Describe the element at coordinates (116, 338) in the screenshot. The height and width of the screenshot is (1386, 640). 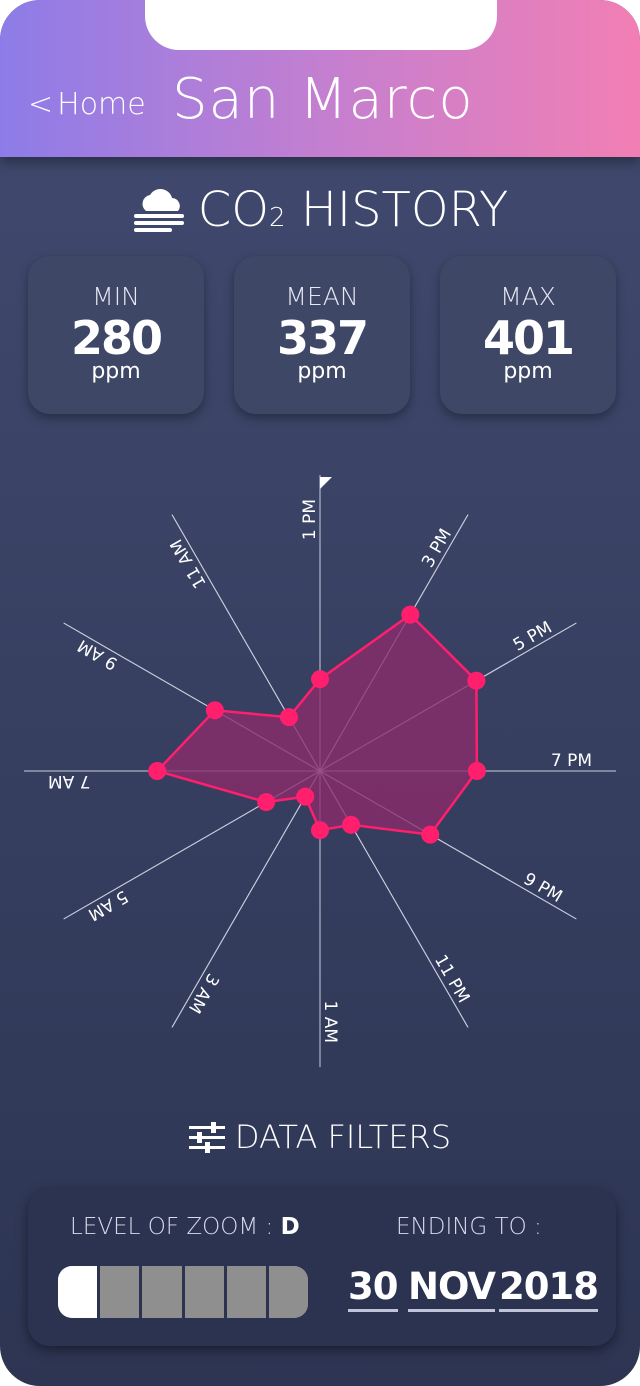
I see `stat-min-value: 280` at that location.